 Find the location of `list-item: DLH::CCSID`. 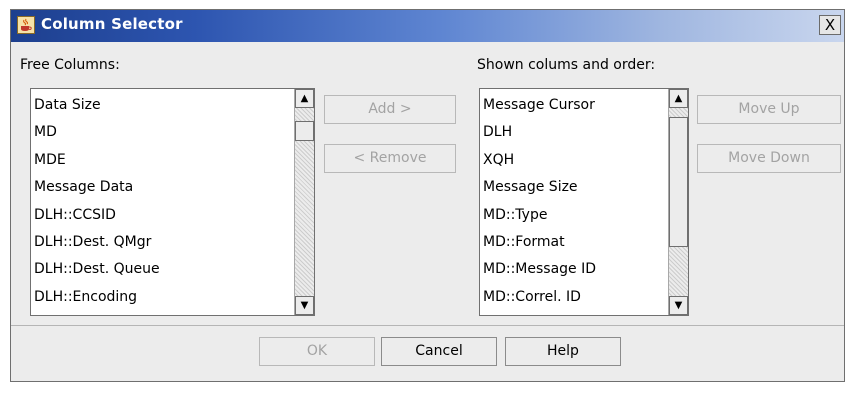

list-item: DLH::CCSID is located at coordinates (164, 215).